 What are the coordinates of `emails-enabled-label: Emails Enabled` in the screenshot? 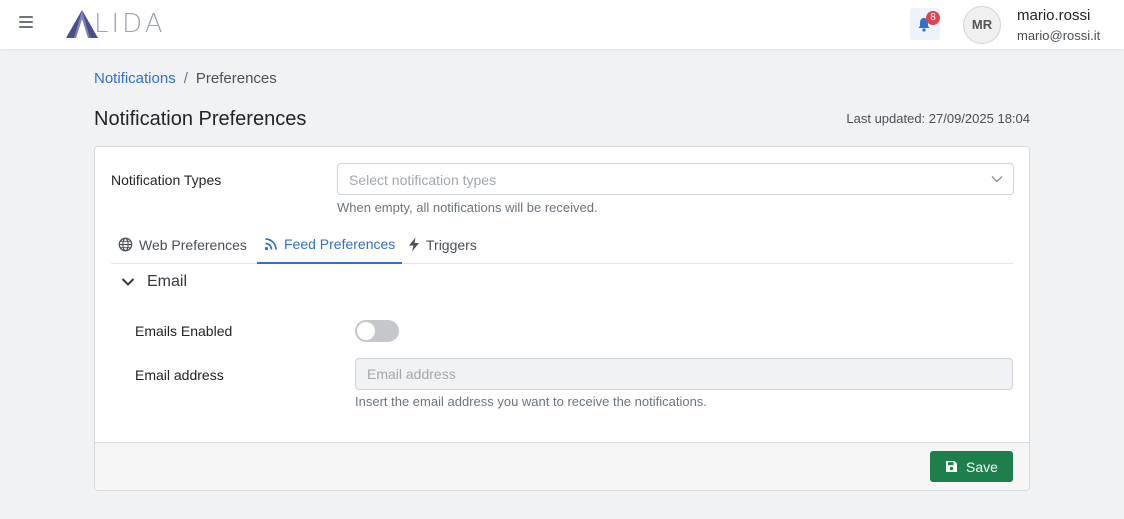 It's located at (184, 331).